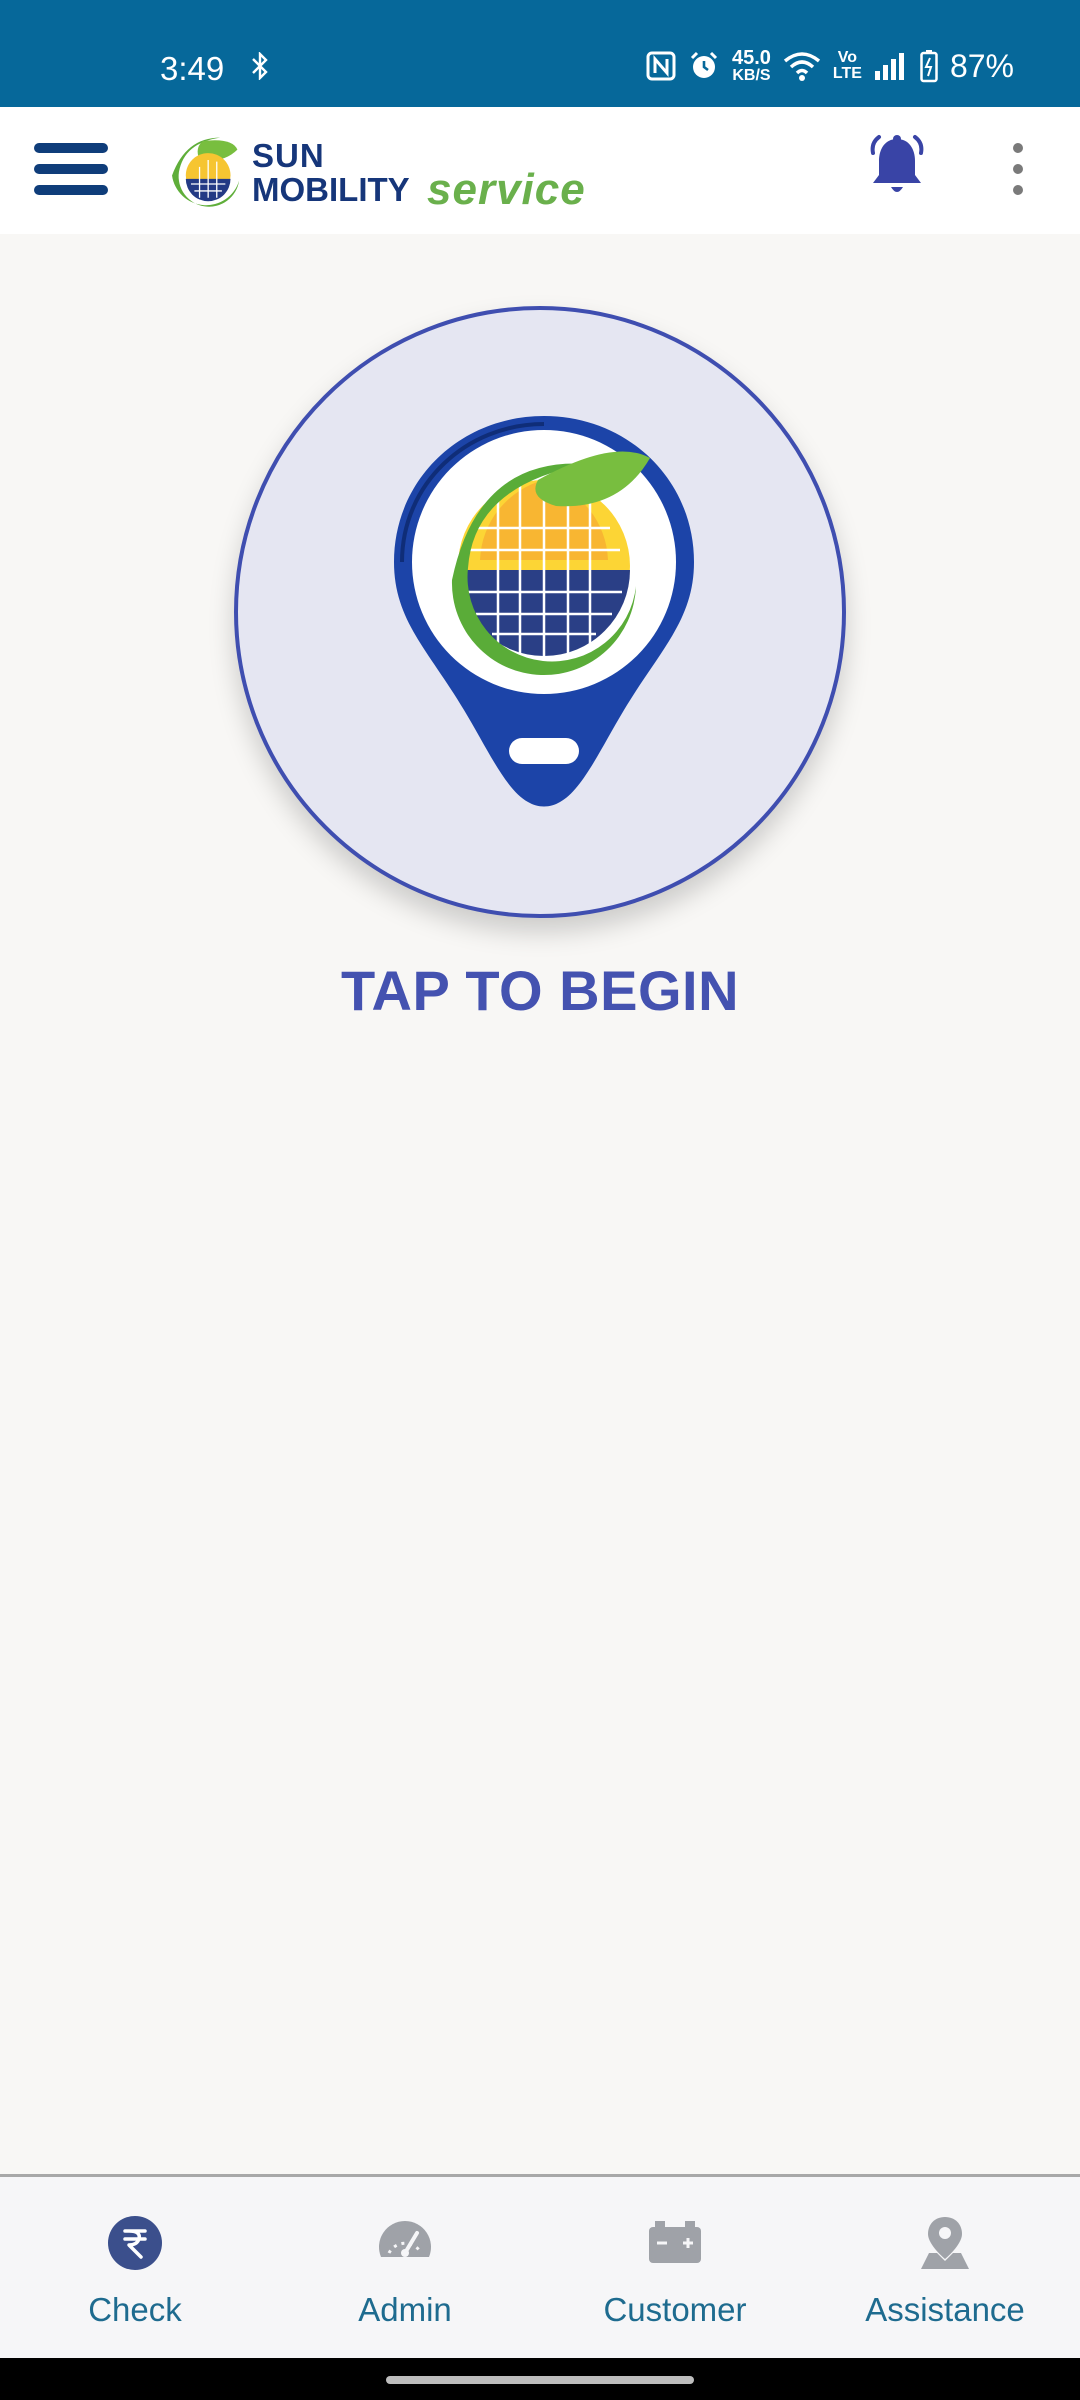 The width and height of the screenshot is (1080, 2400). I want to click on battery-icon, so click(675, 2242).